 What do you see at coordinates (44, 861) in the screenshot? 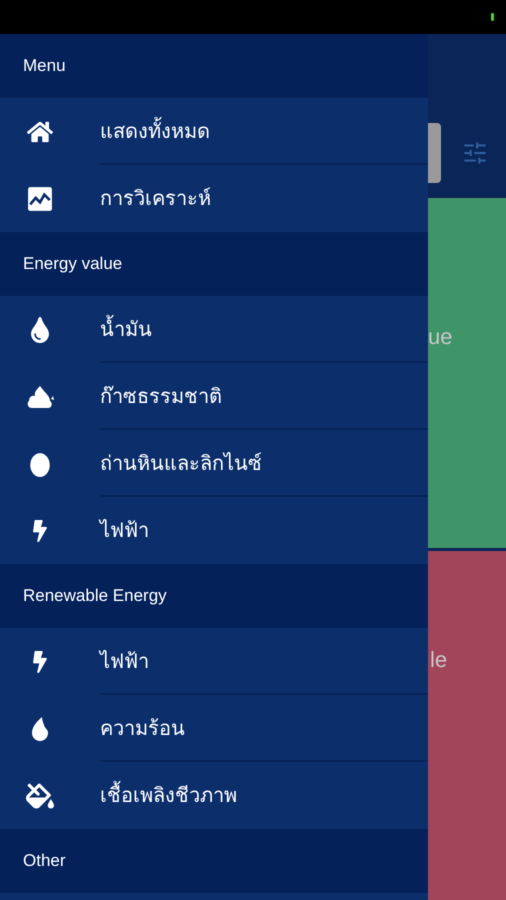
I see `section-title: Other` at bounding box center [44, 861].